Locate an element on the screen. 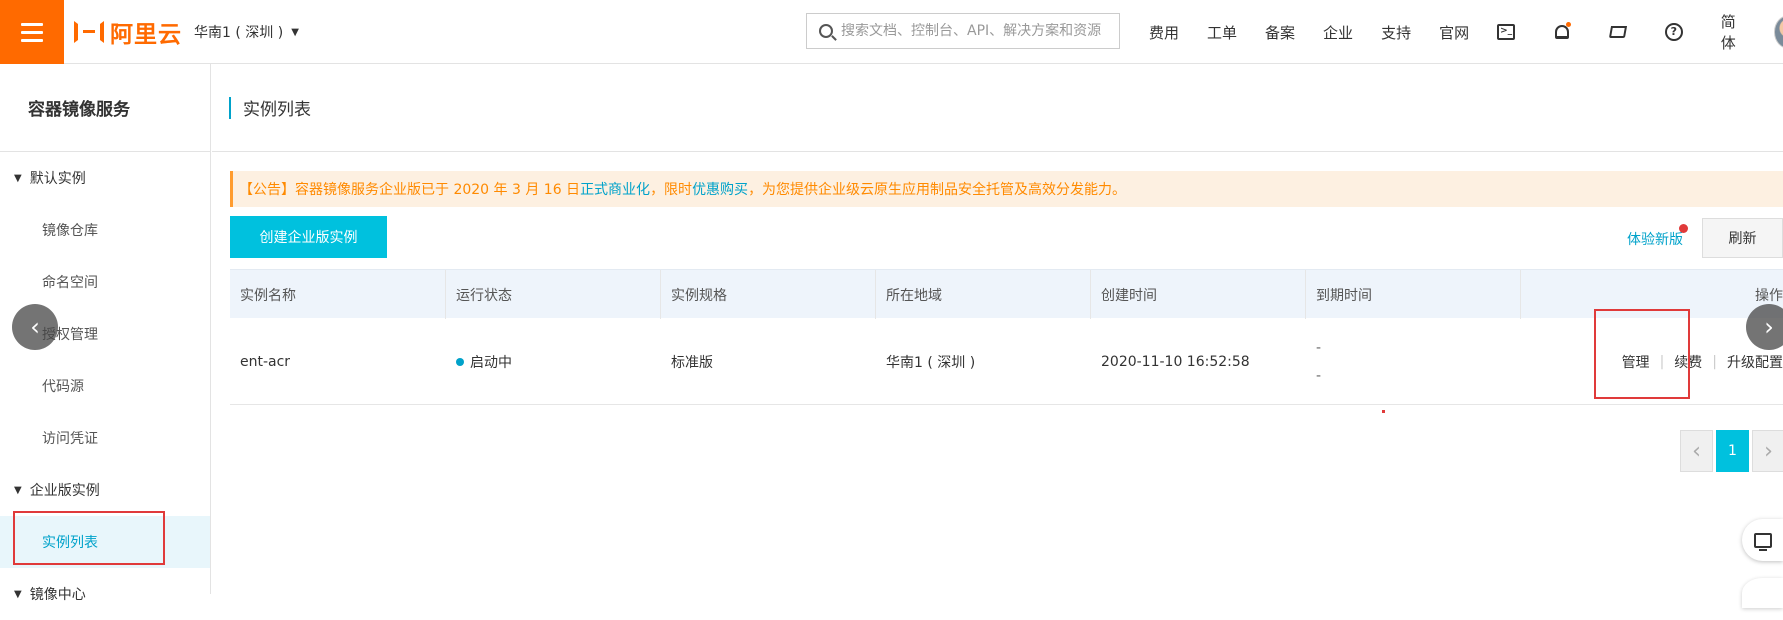 The height and width of the screenshot is (620, 1783). sidebar-group-label: 企业版实例 is located at coordinates (64, 491).